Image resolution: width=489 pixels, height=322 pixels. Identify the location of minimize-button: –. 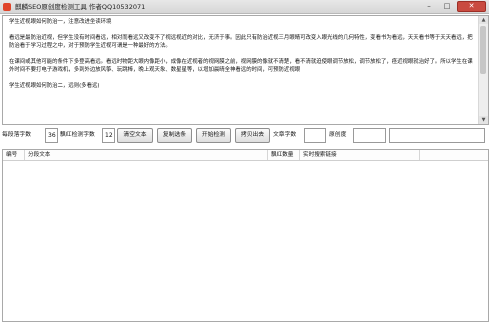
(429, 6).